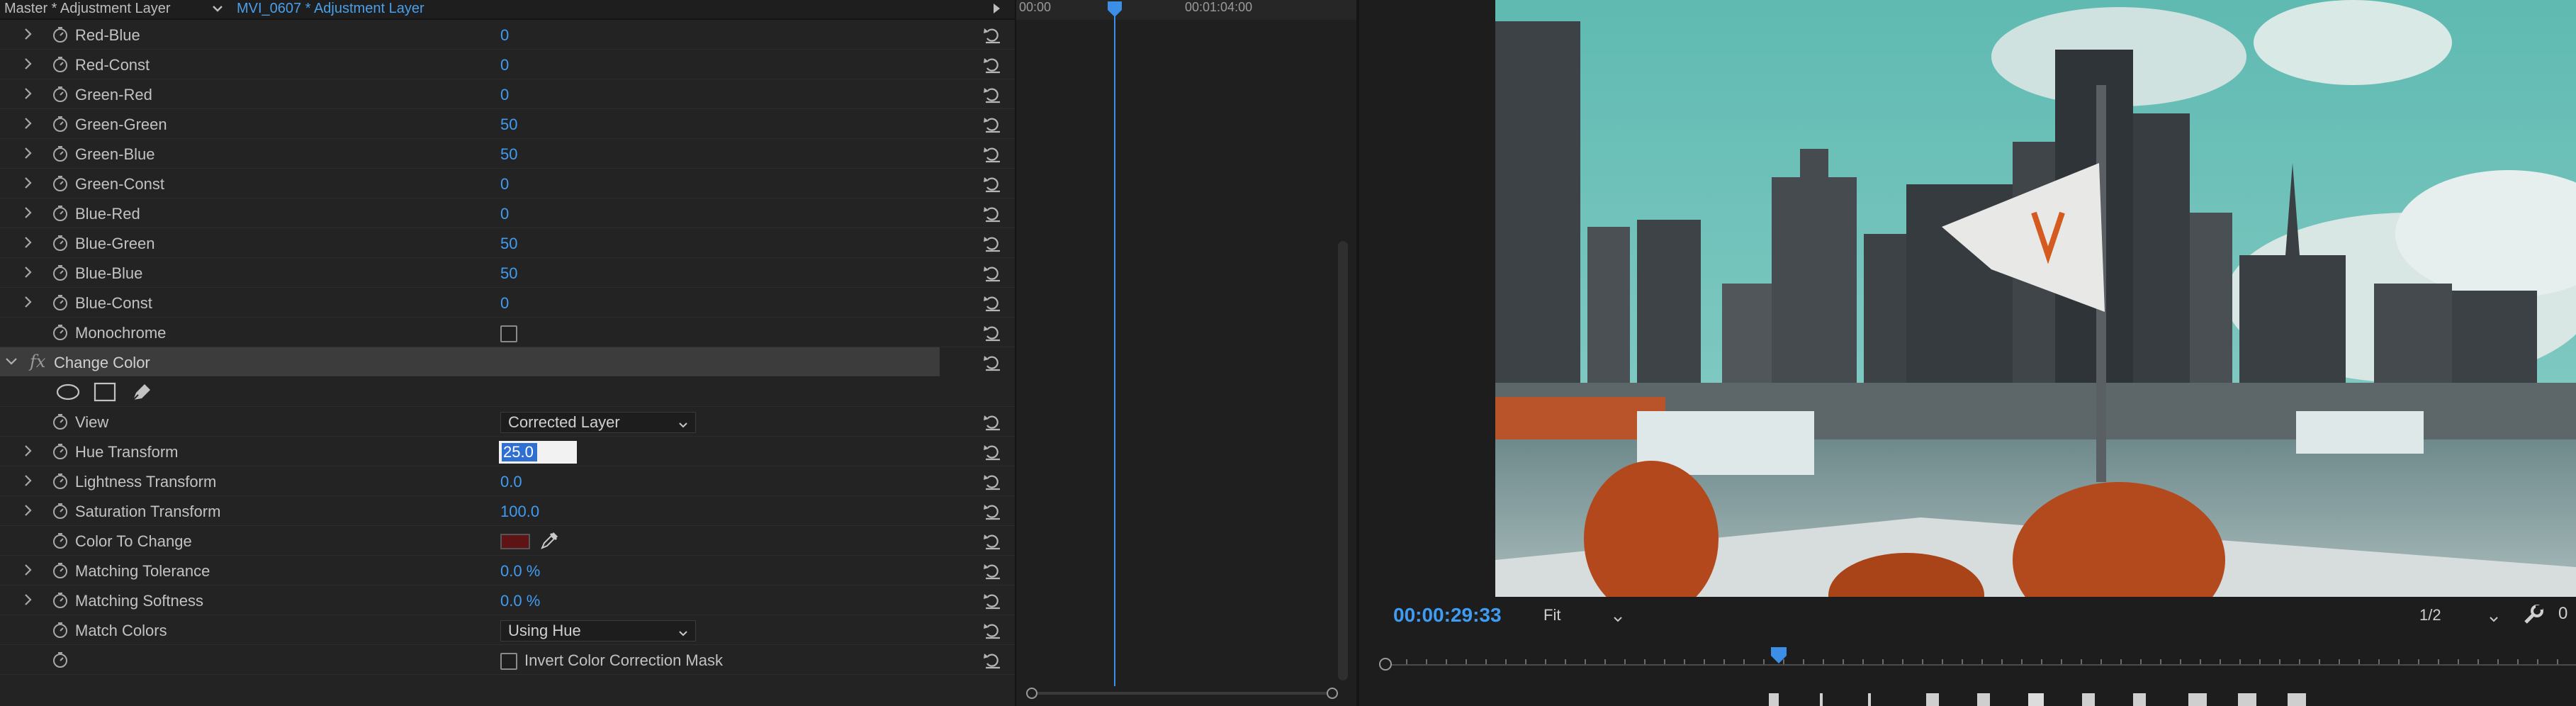 This screenshot has height=706, width=2576. Describe the element at coordinates (598, 631) in the screenshot. I see `match-colors-dropdown: Using Hue` at that location.